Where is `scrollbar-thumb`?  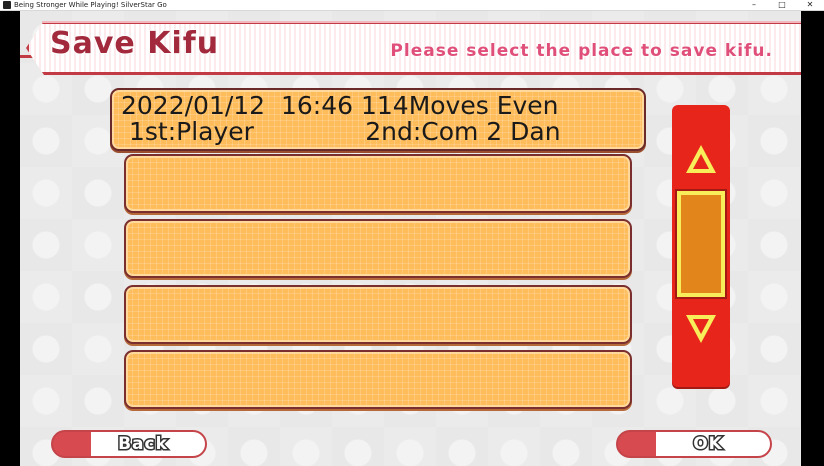 scrollbar-thumb is located at coordinates (701, 244).